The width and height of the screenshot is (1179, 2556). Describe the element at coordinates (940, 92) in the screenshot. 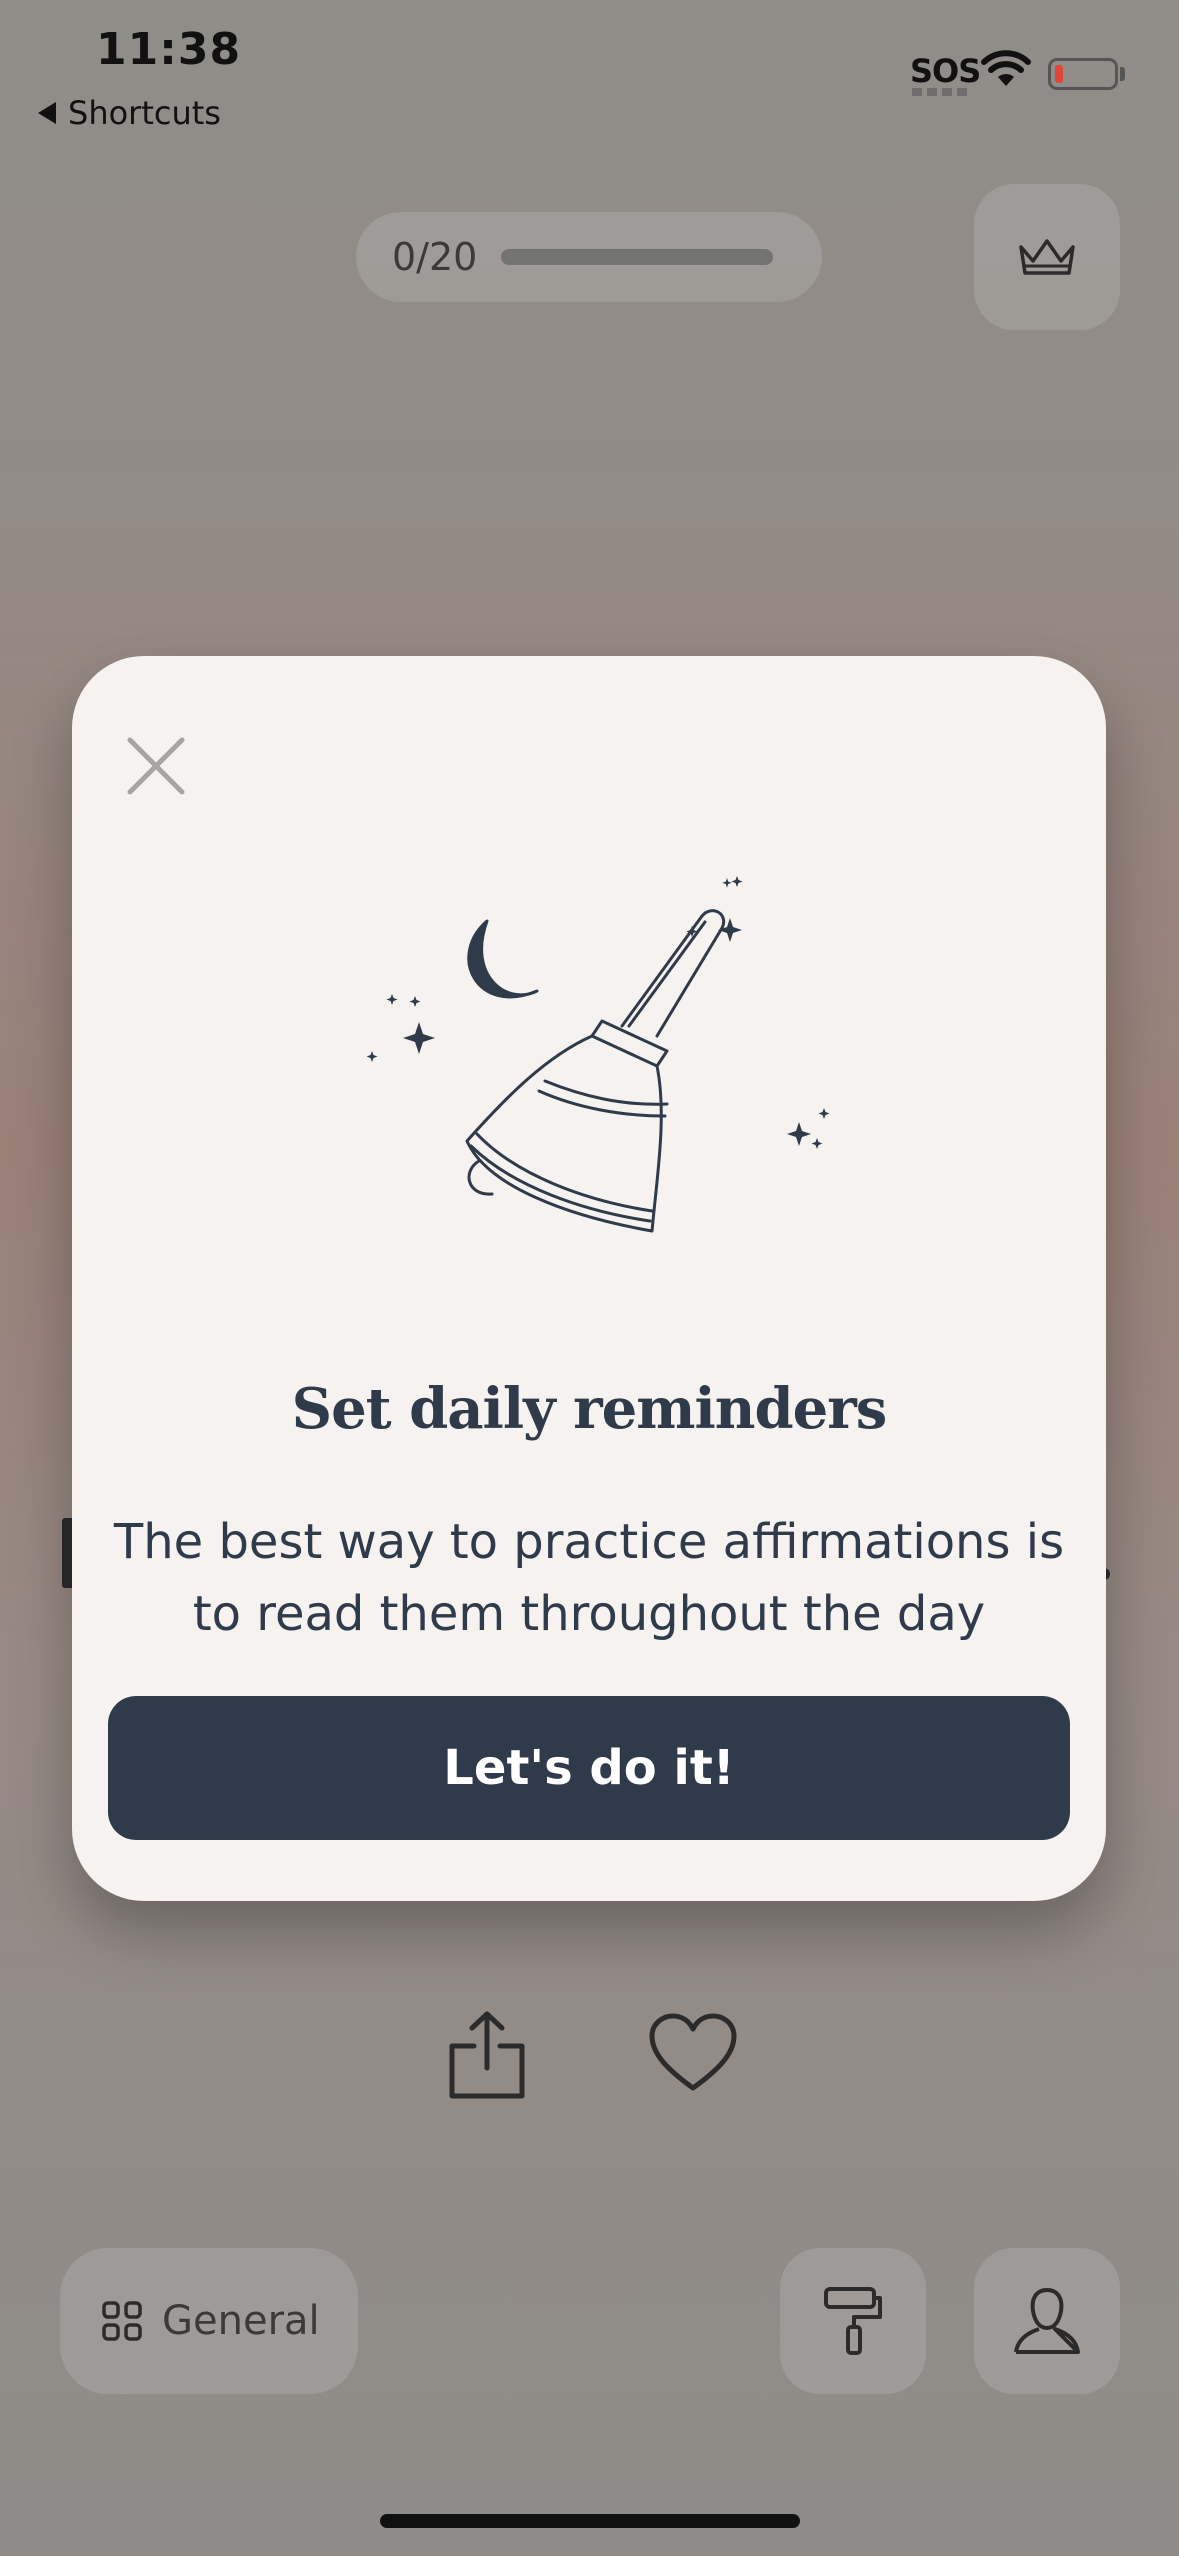

I see `signal-dots` at that location.